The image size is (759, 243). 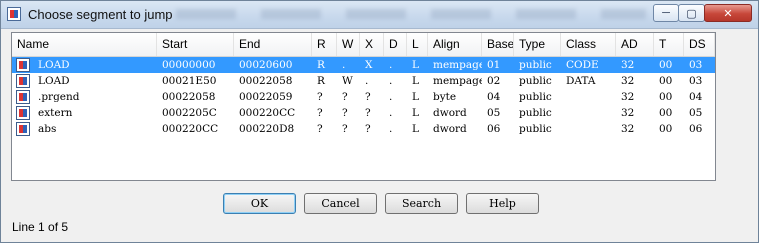 I want to click on column-header-type: Type, so click(x=537, y=44).